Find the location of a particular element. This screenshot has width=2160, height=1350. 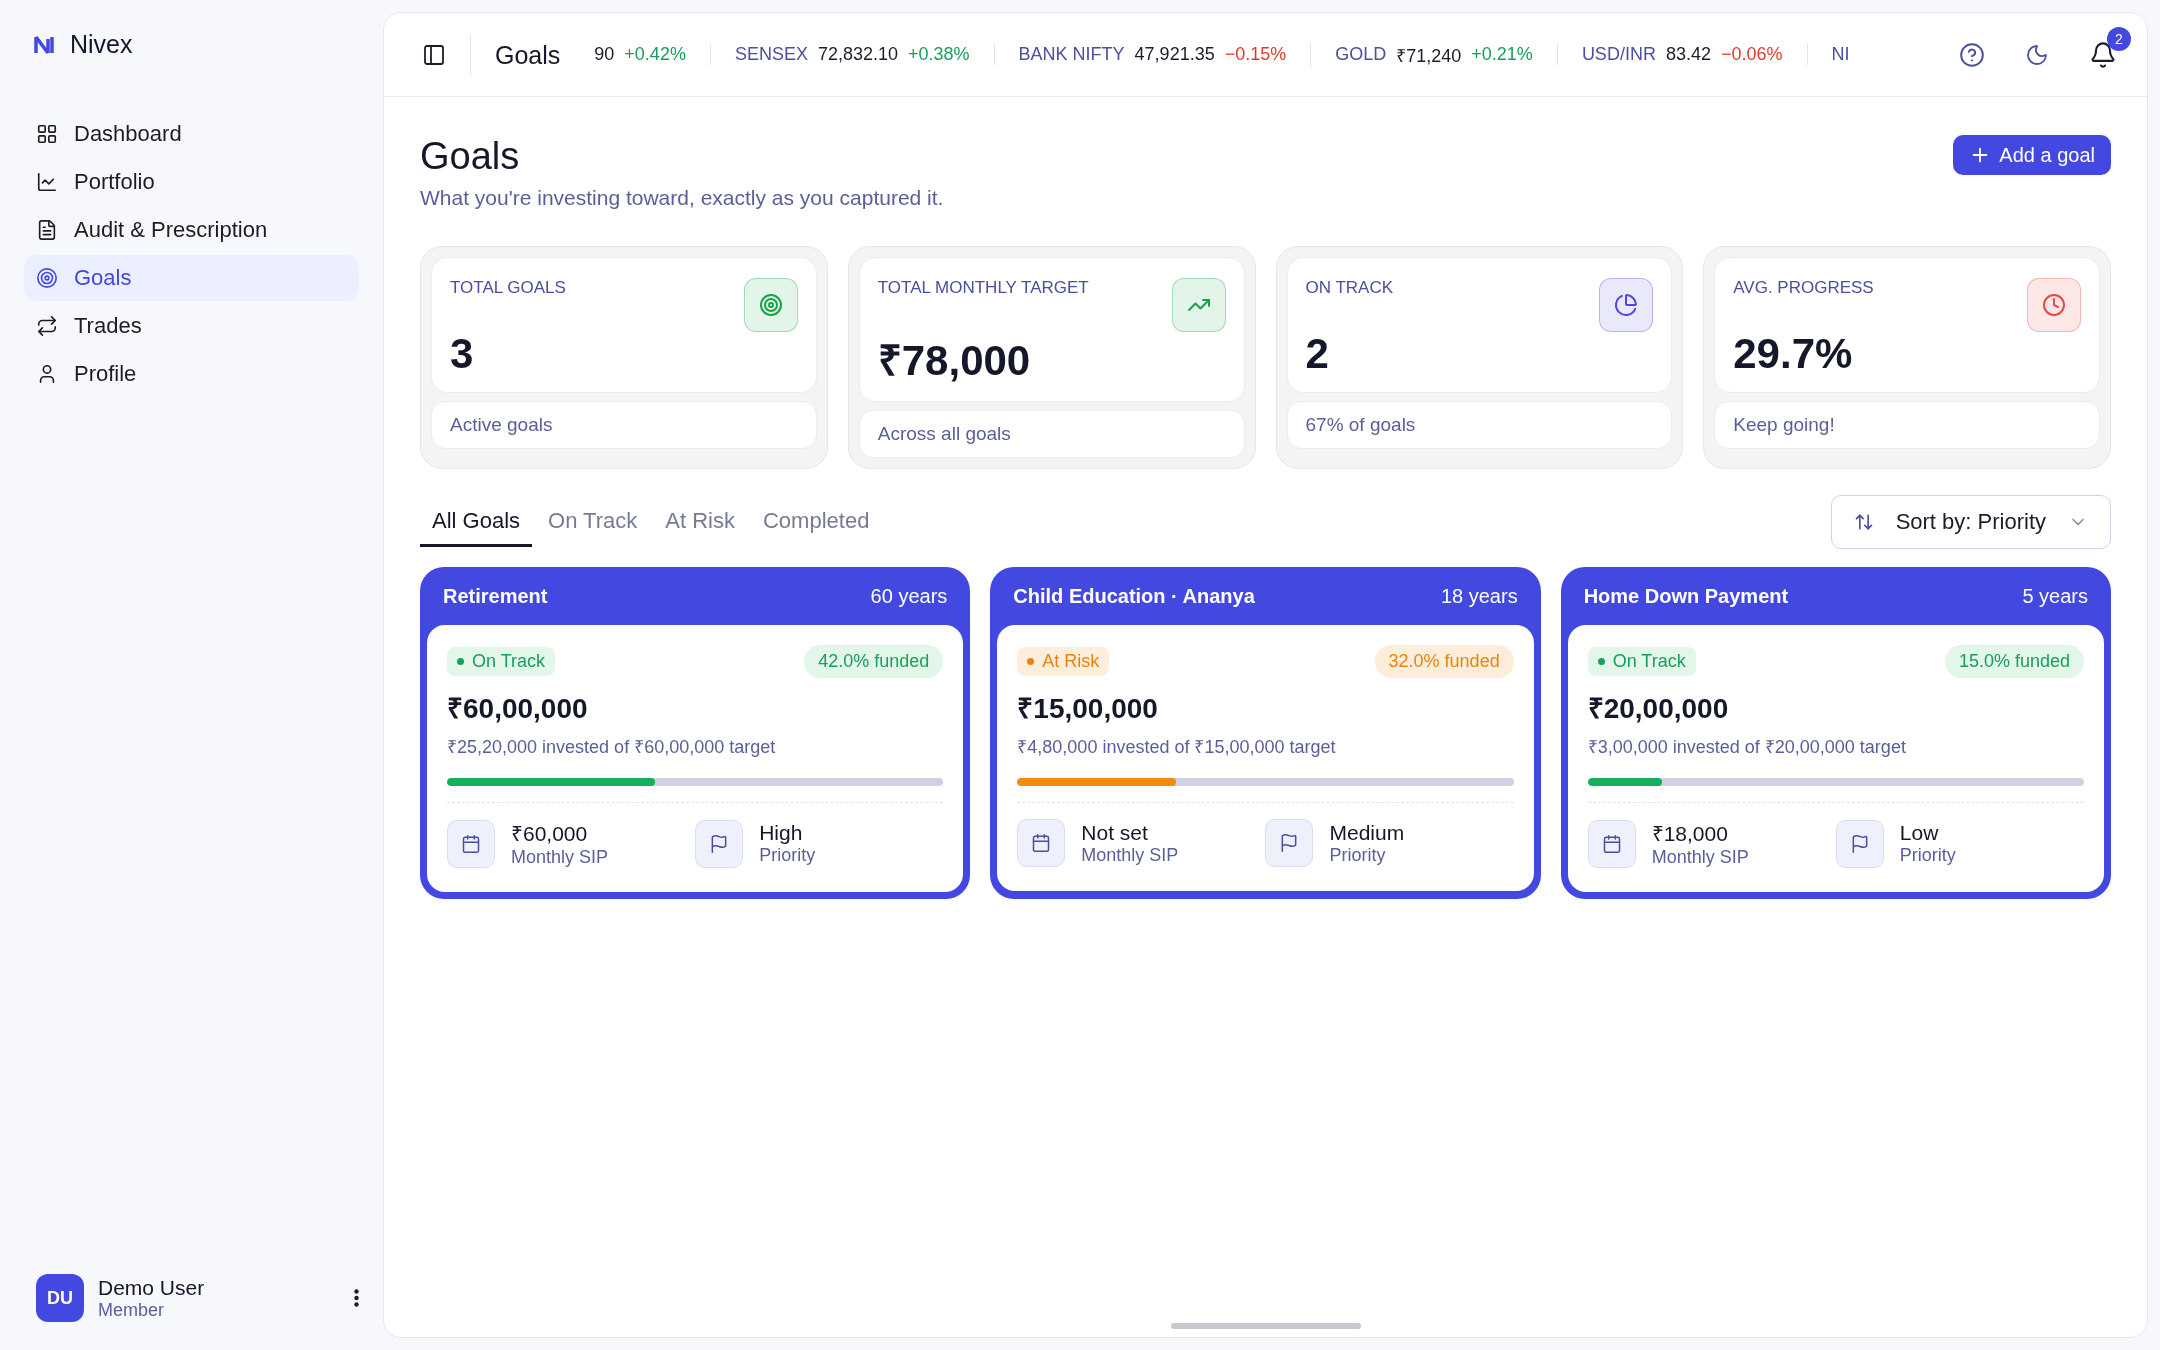

nav-label: Dashboard is located at coordinates (128, 134).